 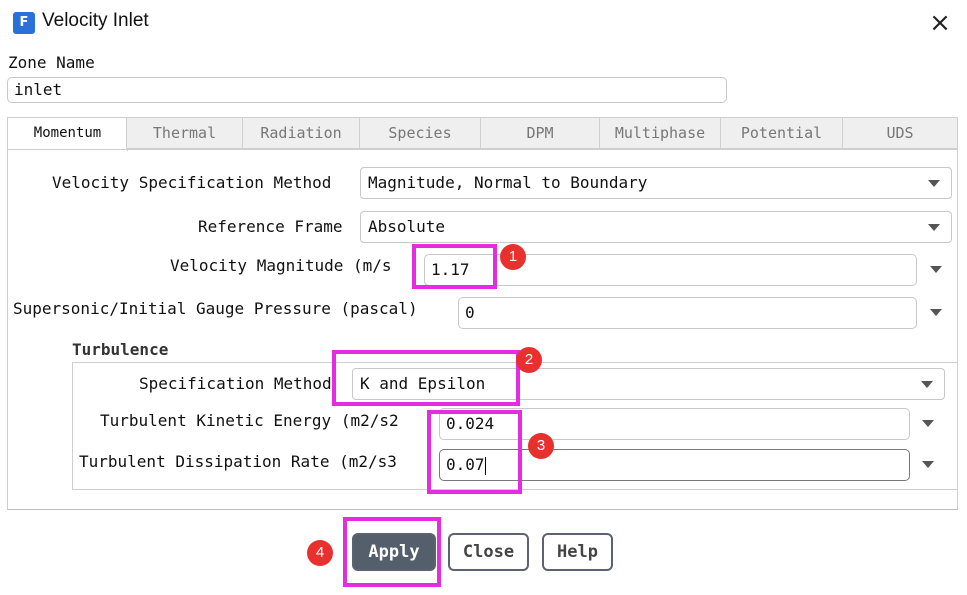 What do you see at coordinates (670, 270) in the screenshot?
I see `velocity-magnitude-input: 1.17` at bounding box center [670, 270].